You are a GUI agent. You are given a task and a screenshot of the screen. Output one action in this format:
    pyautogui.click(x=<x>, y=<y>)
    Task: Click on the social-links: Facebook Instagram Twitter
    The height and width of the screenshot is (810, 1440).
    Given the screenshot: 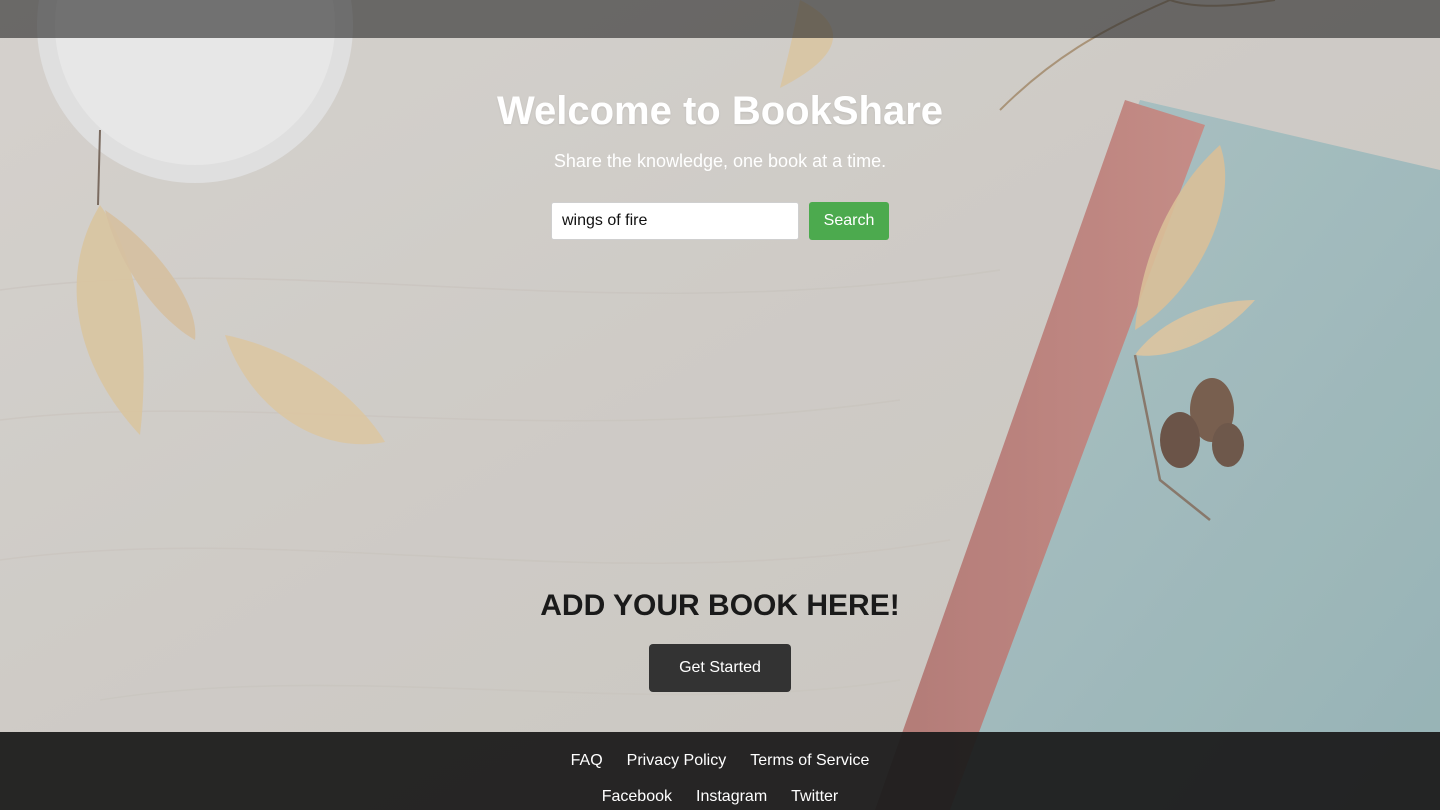 What is the action you would take?
    pyautogui.click(x=720, y=788)
    